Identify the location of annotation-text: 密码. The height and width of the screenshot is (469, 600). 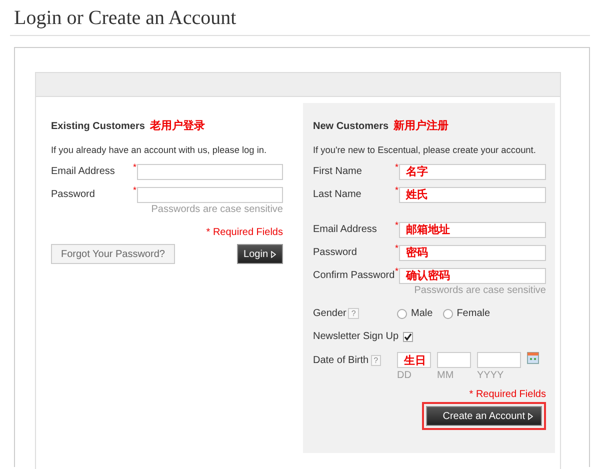
(417, 253).